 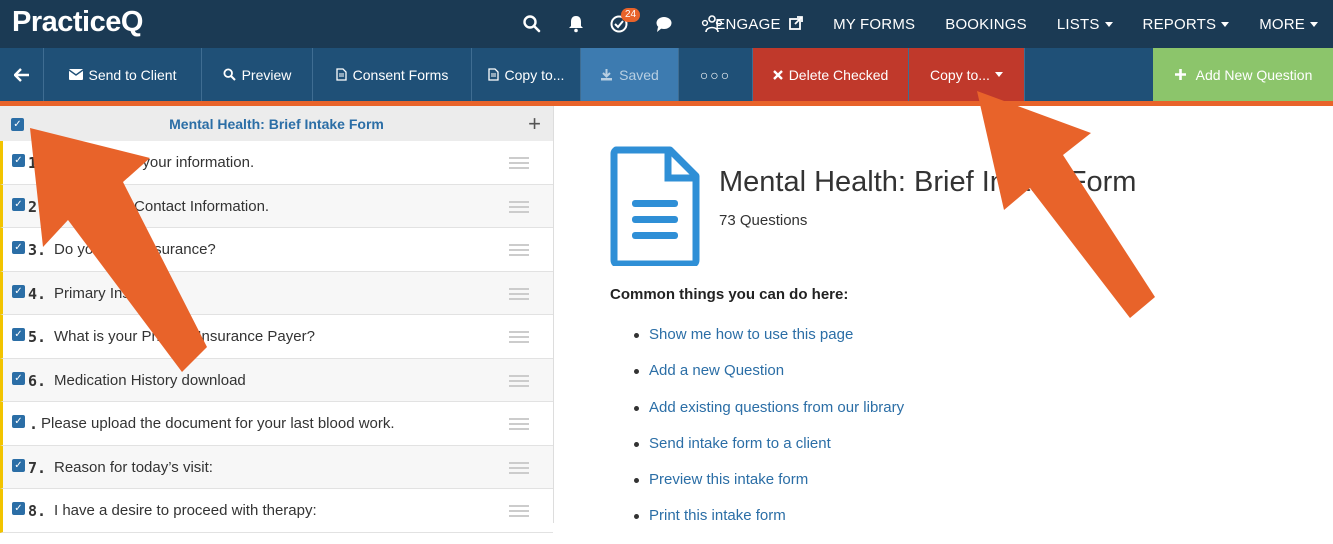 What do you see at coordinates (154, 162) in the screenshot?
I see `question-text: Please enter your information.` at bounding box center [154, 162].